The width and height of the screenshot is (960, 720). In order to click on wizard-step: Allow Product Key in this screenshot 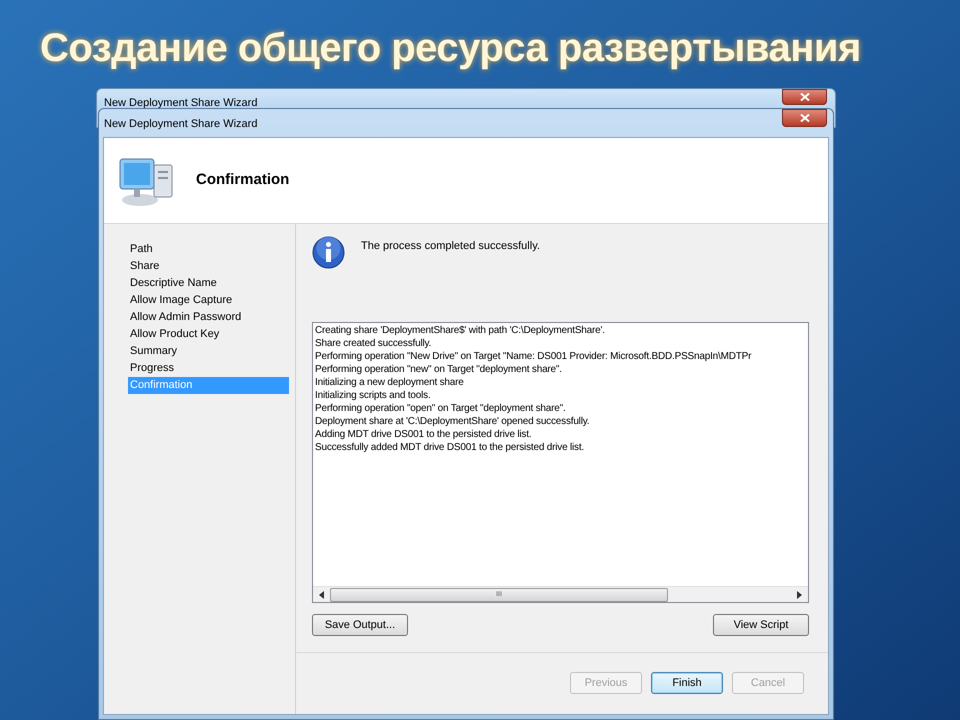, I will do `click(208, 334)`.